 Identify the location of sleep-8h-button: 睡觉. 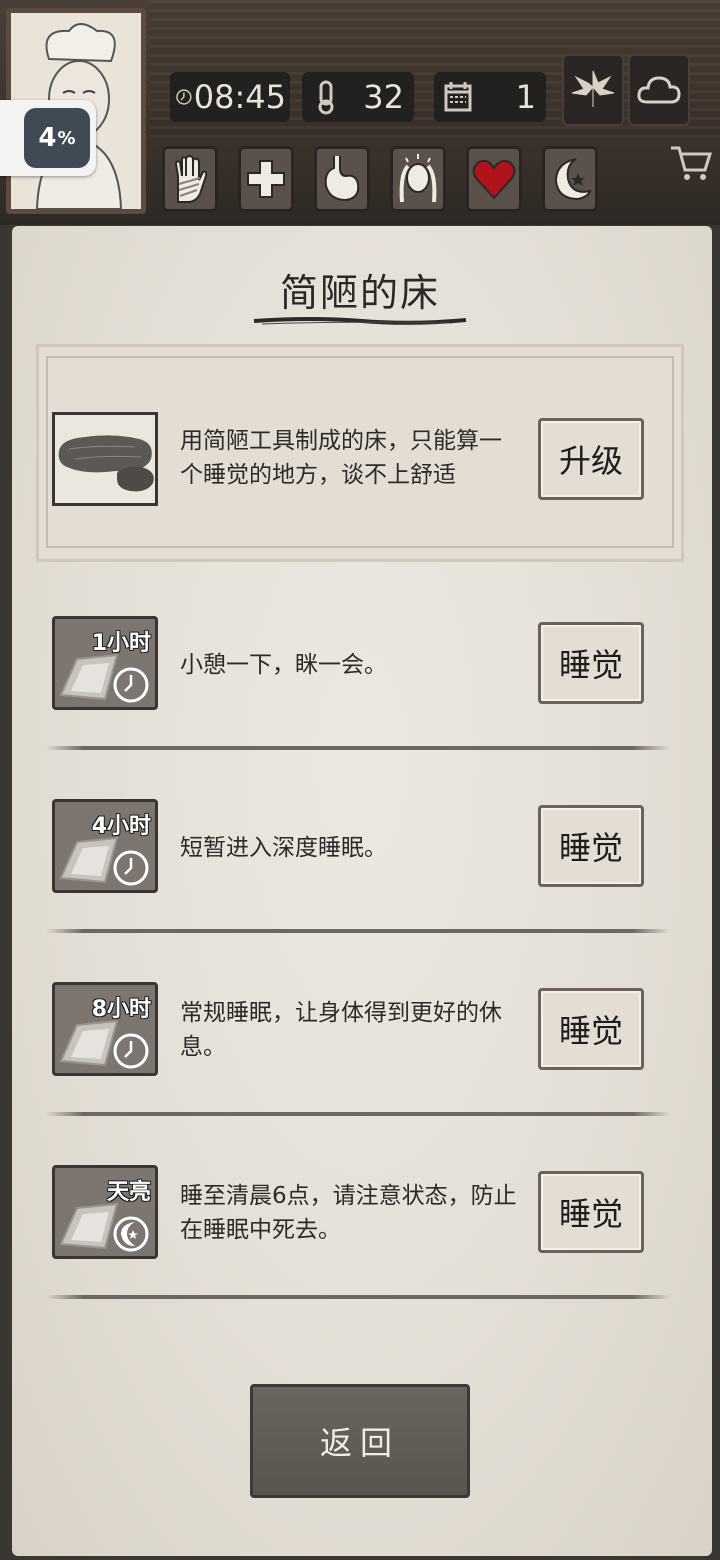
(591, 1029).